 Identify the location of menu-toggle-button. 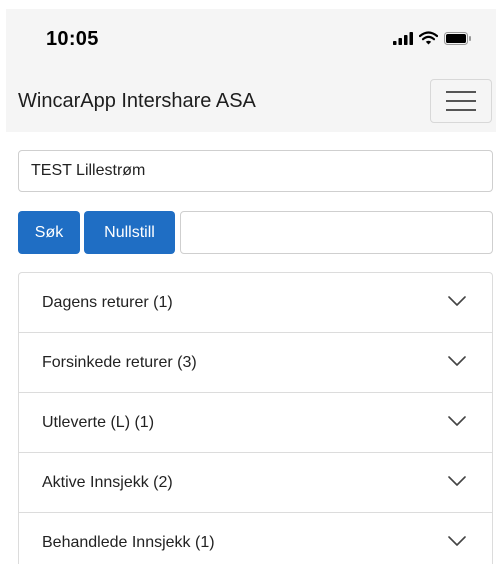
(461, 101).